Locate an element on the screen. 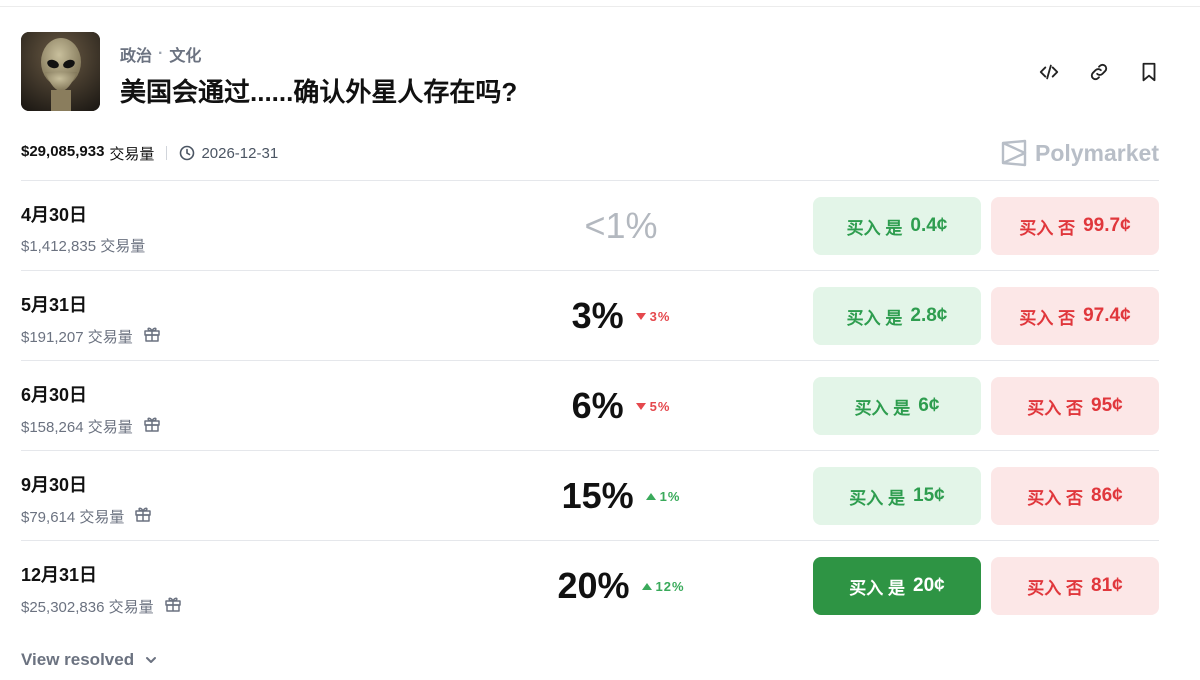  market-probability: 3% 3% is located at coordinates (621, 316).